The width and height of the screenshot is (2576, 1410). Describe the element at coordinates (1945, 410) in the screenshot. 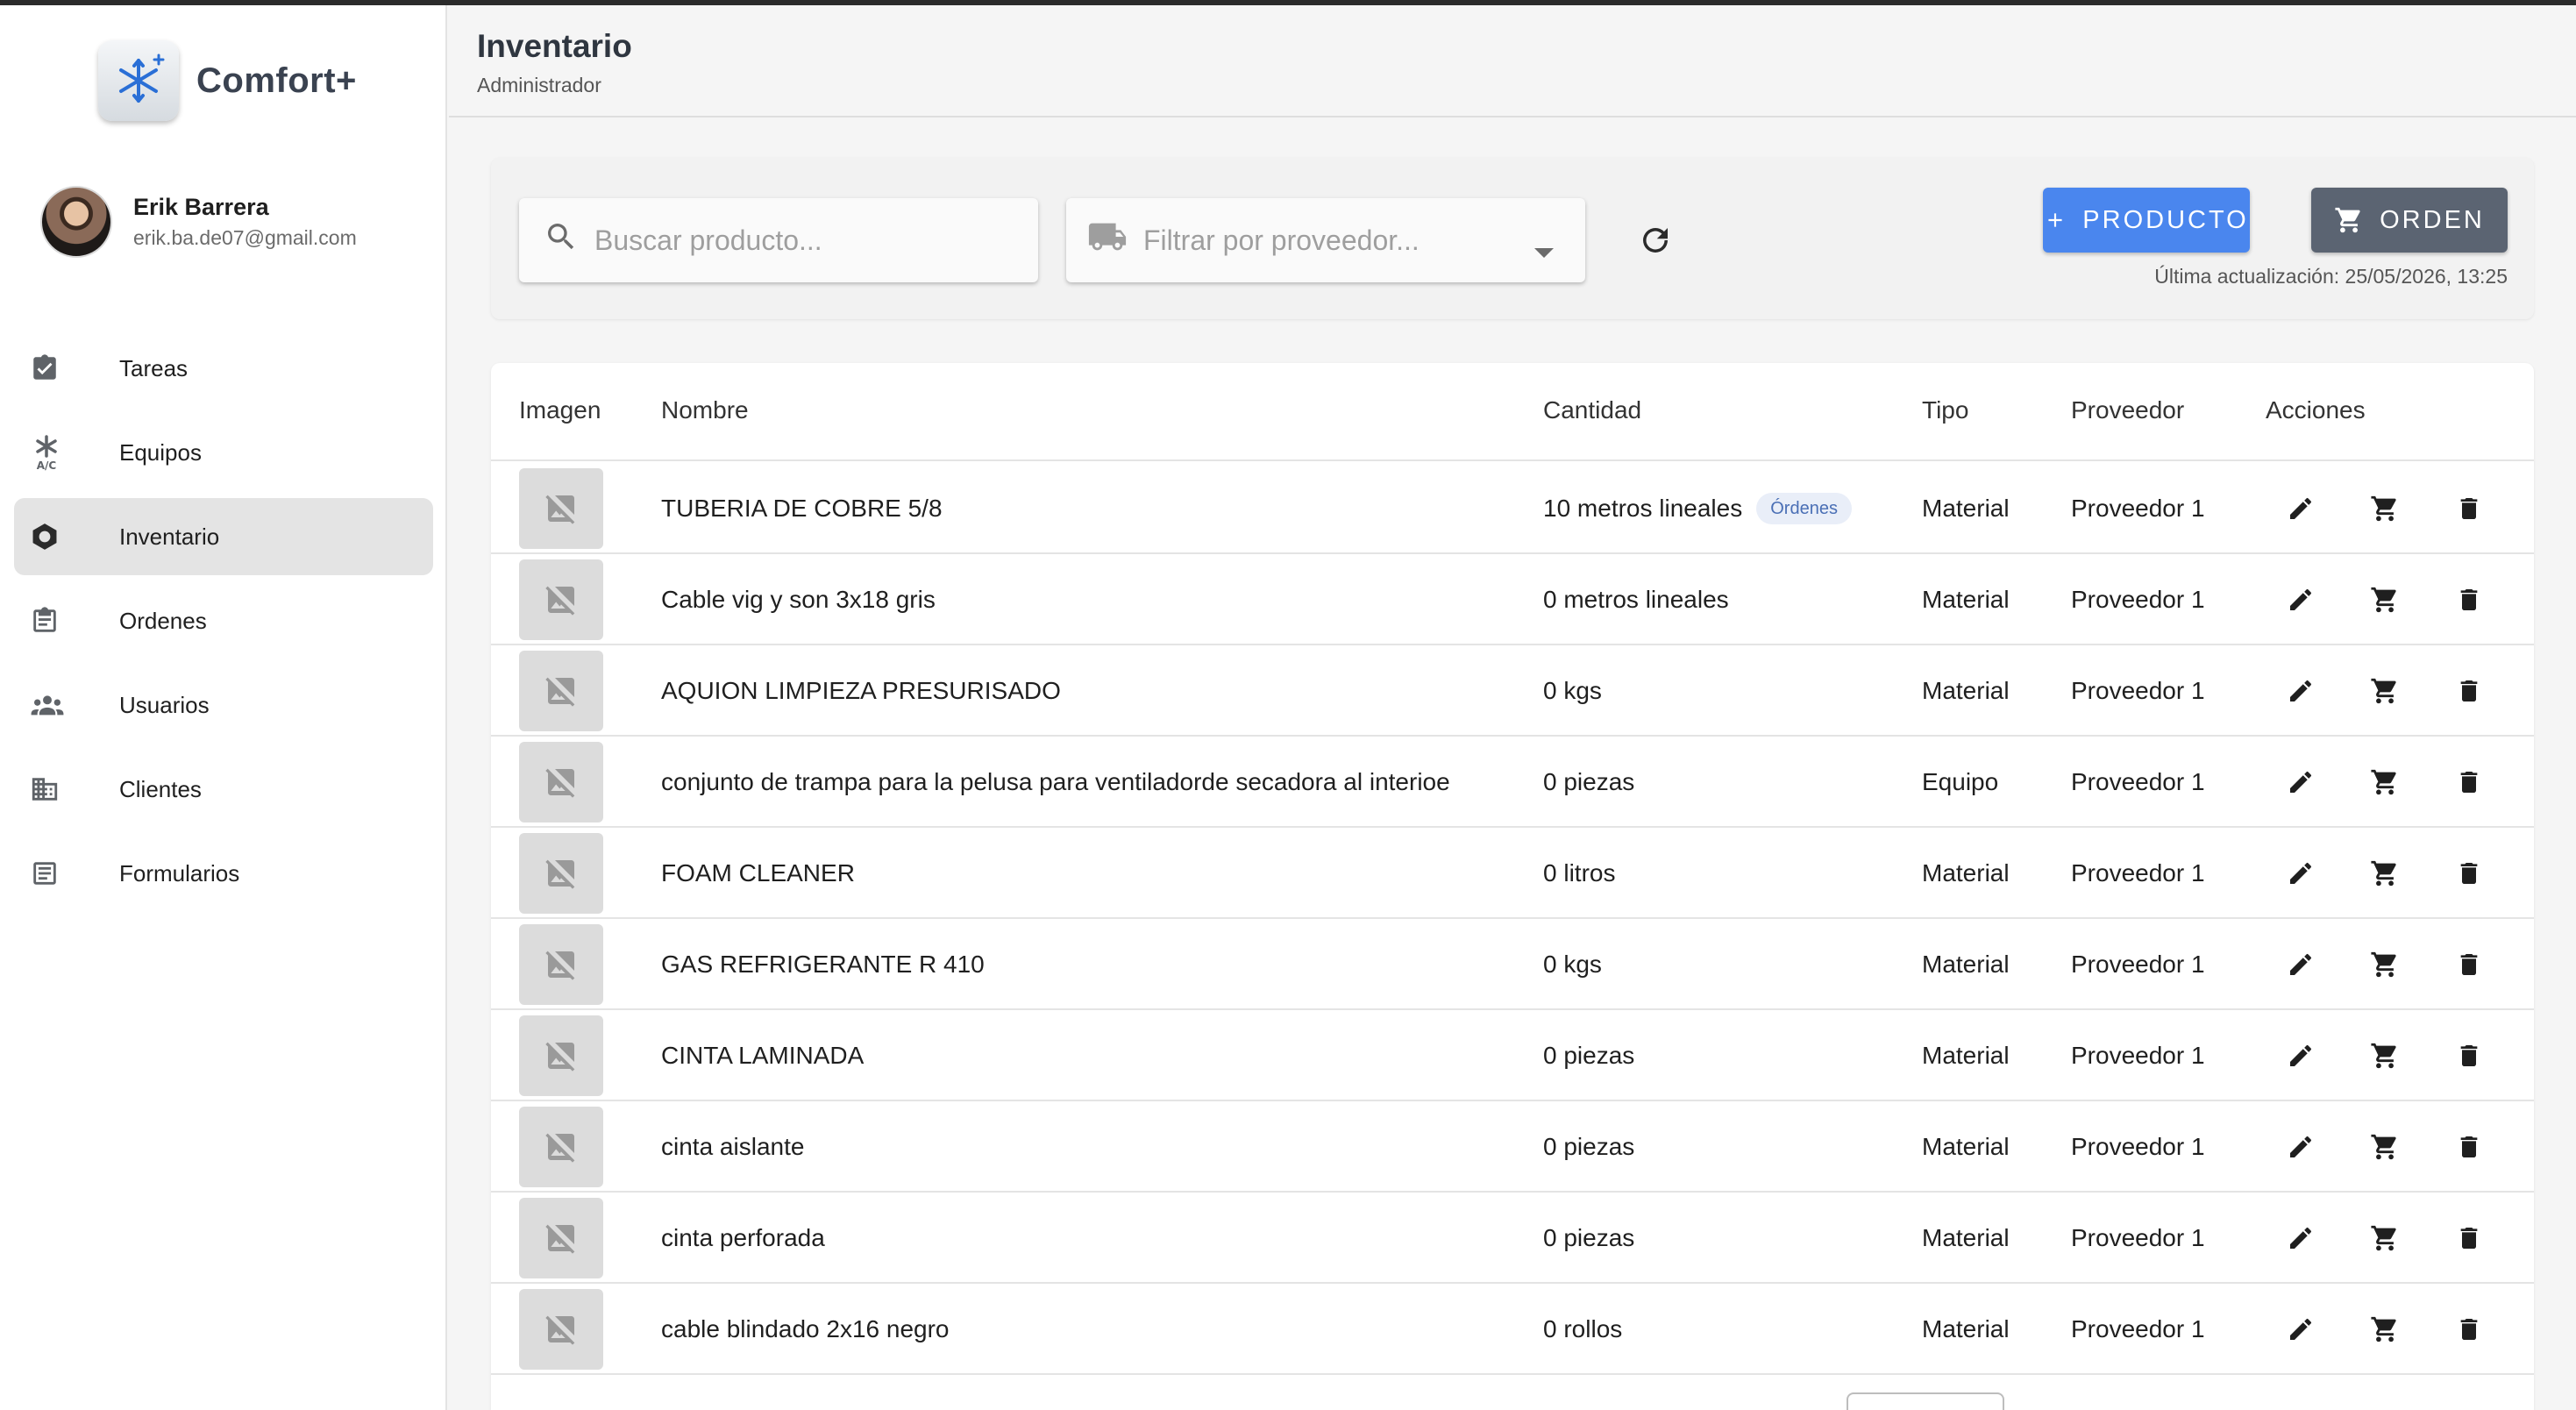

I see `column-header-type: Tipo` at that location.